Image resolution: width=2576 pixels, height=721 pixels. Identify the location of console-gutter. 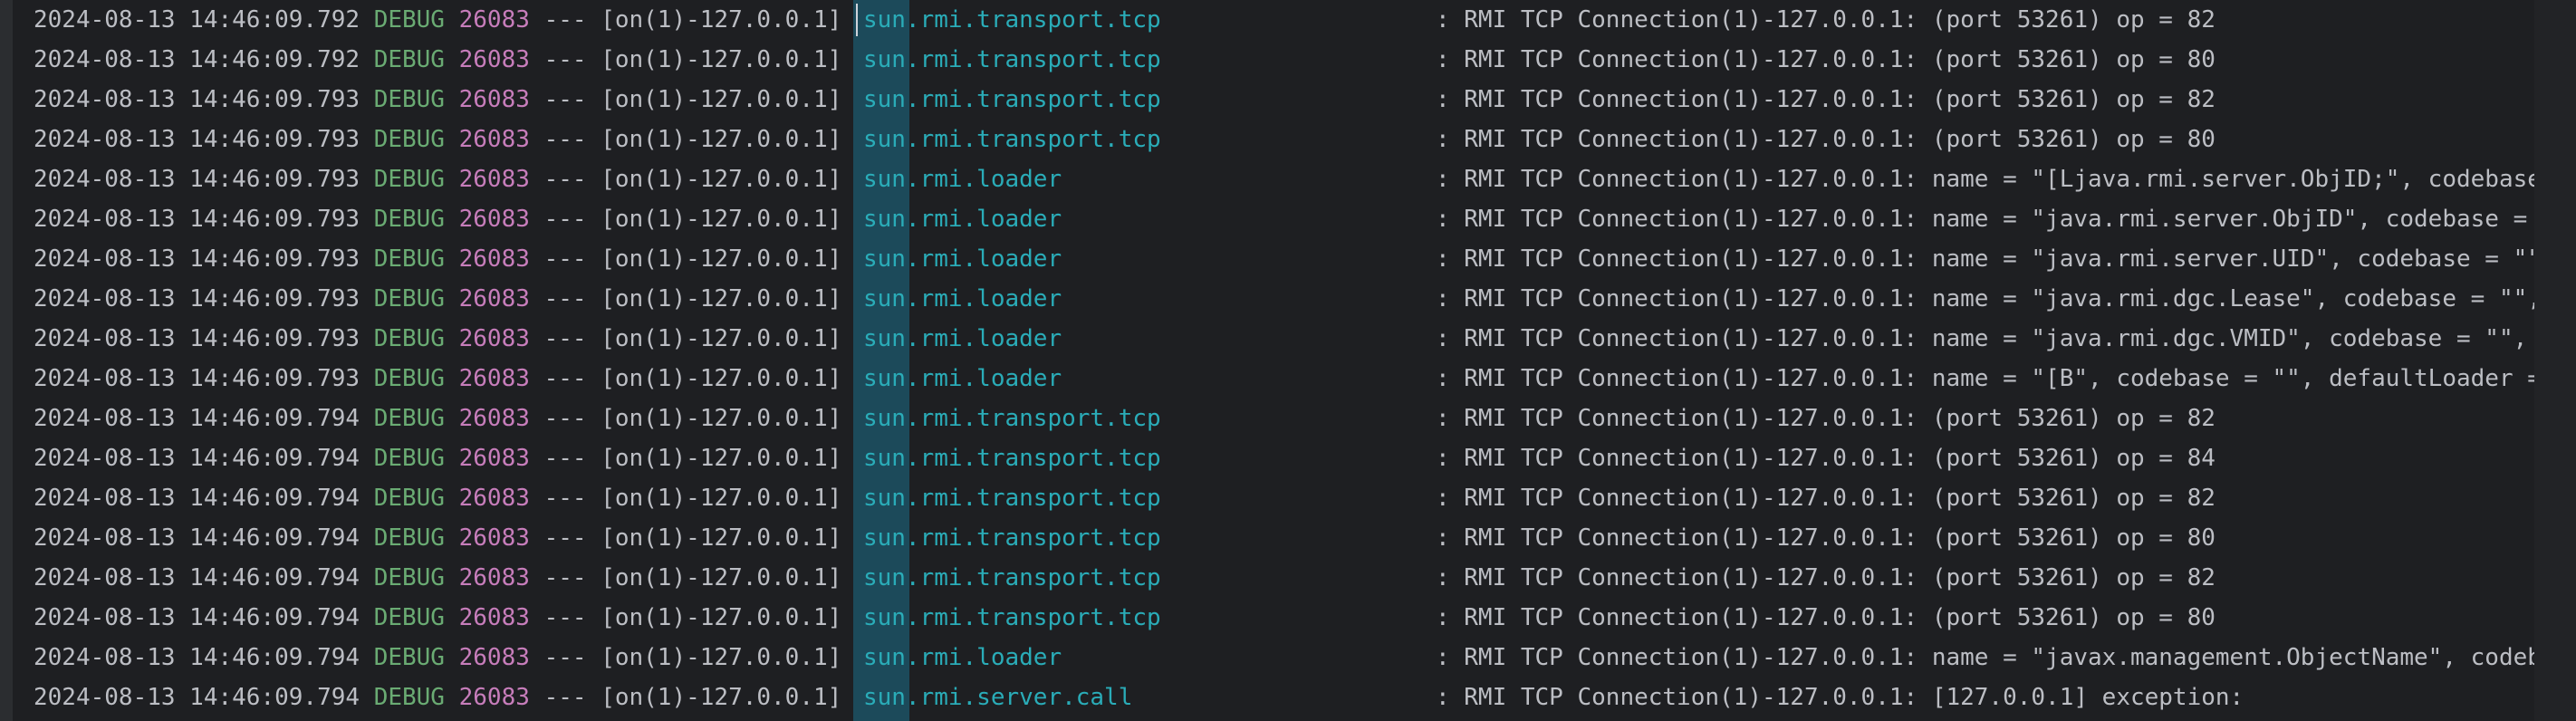
(6, 360).